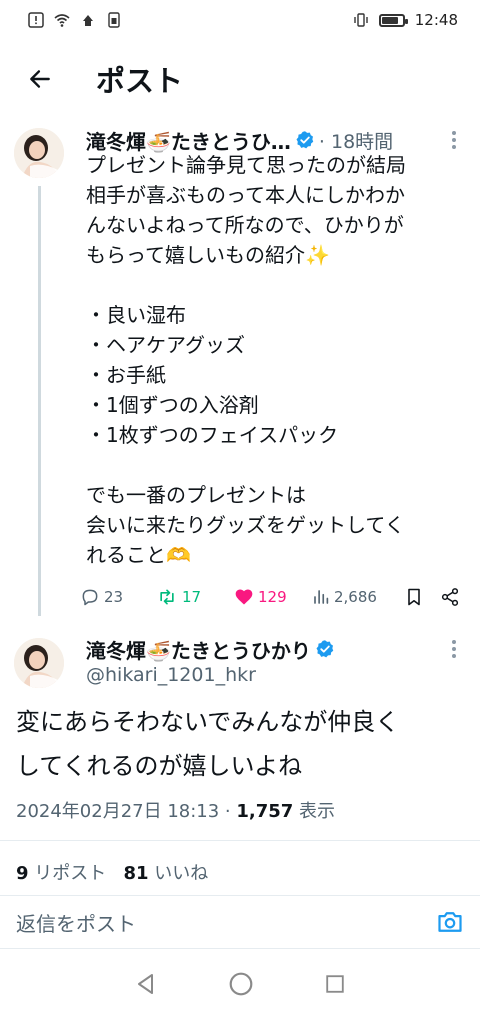 This screenshot has height=1013, width=480. What do you see at coordinates (265, 811) in the screenshot?
I see `tweet2-views-count: 1,757` at bounding box center [265, 811].